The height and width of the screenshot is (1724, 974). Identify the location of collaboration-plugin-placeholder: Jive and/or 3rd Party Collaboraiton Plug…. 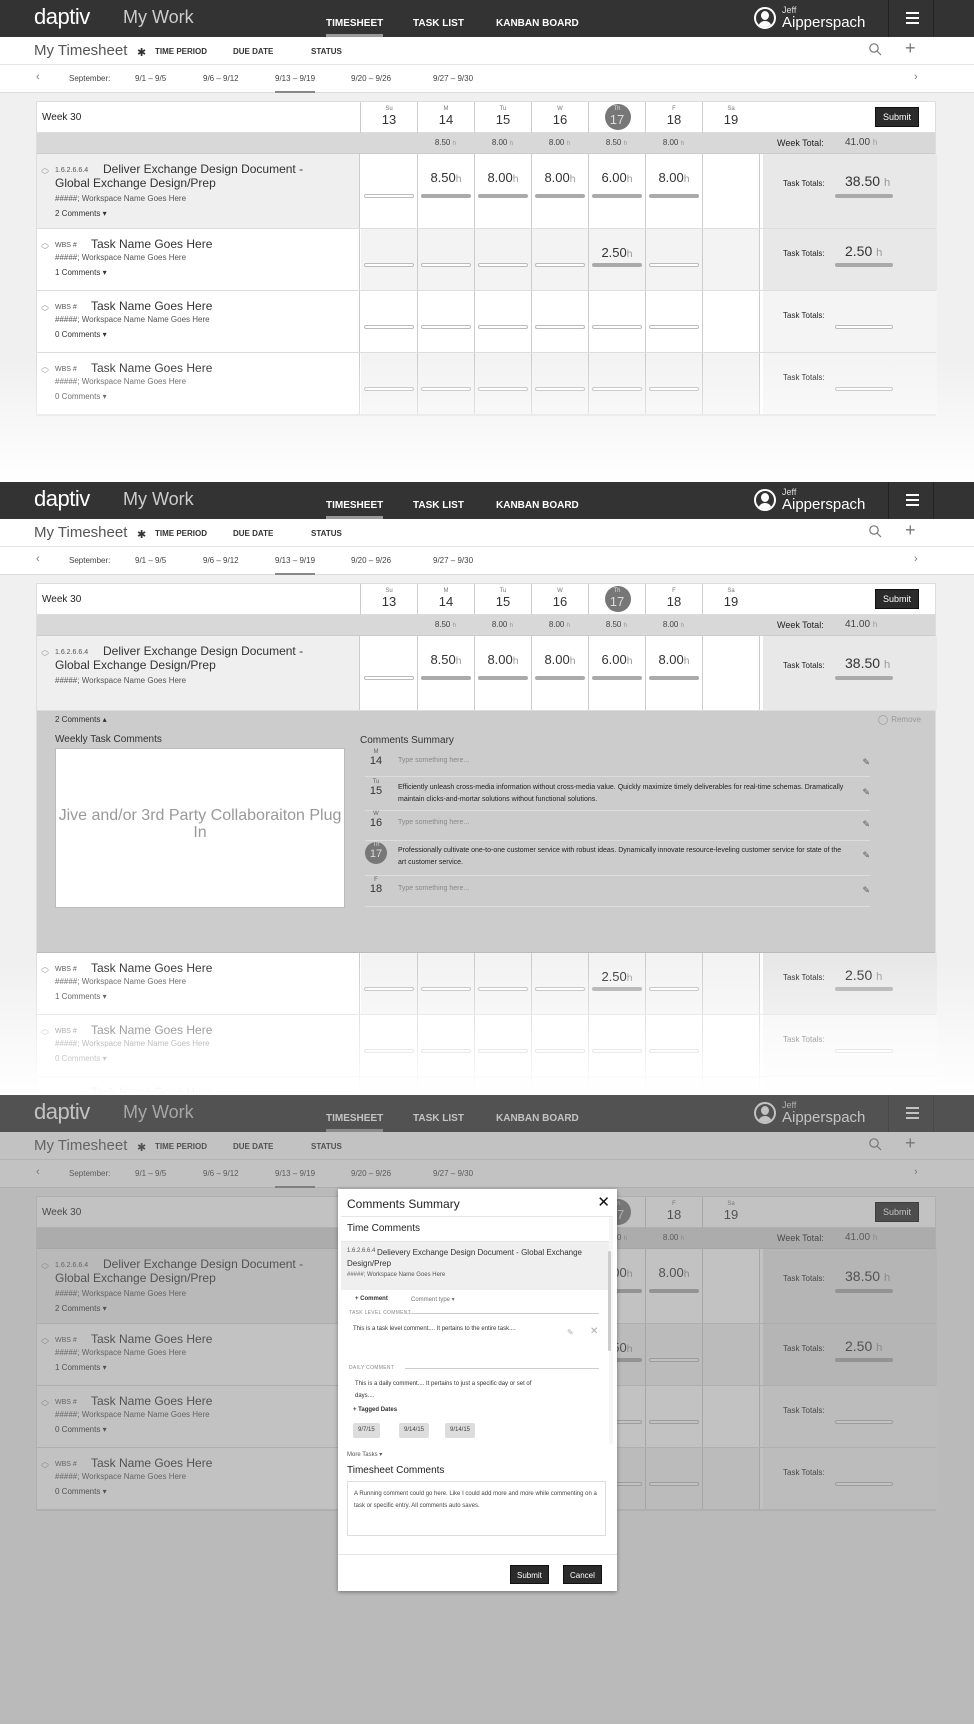
(200, 828).